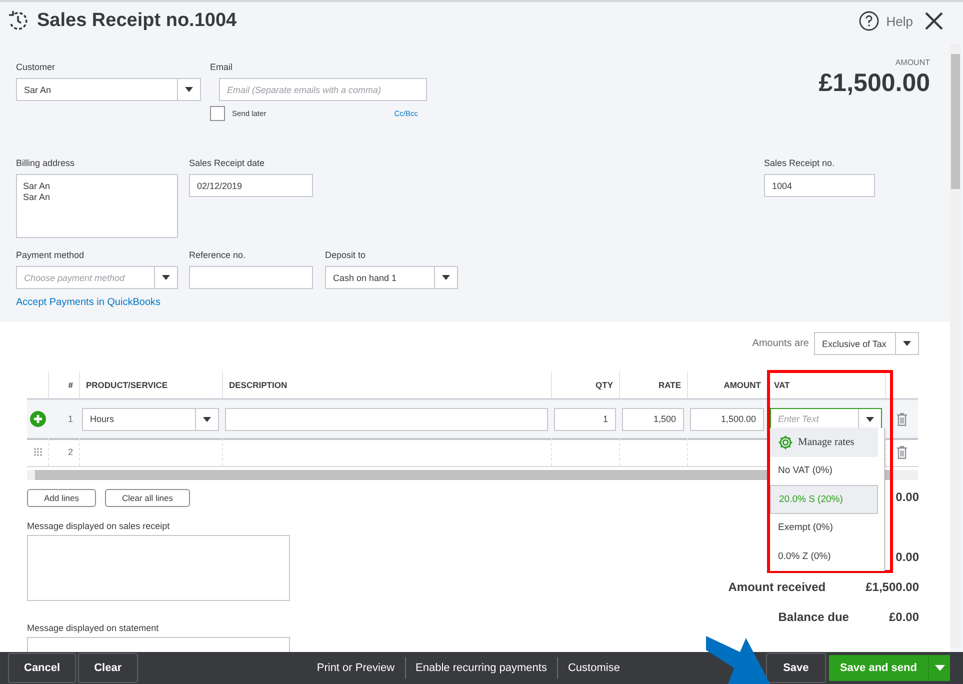  Describe the element at coordinates (819, 185) in the screenshot. I see `receipt-number-field: 1004` at that location.